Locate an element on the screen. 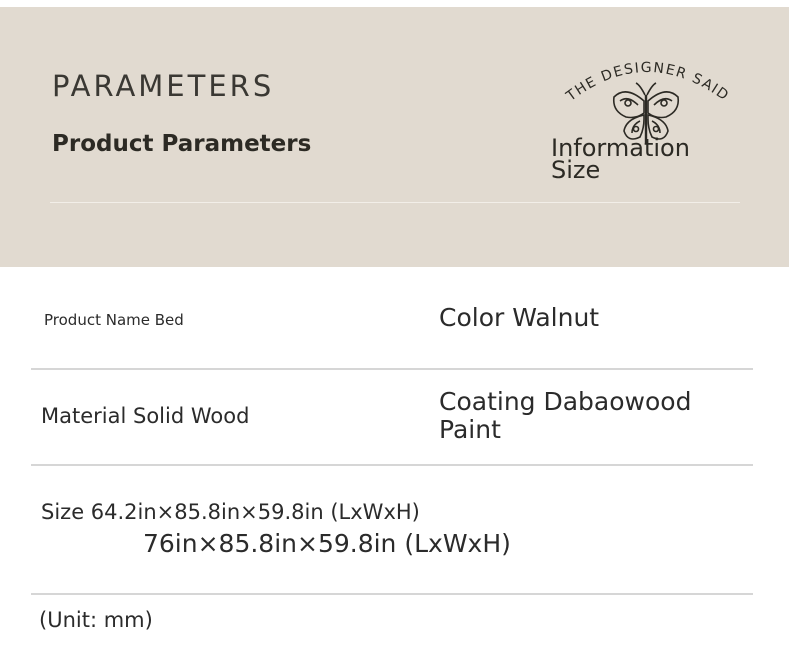  material-value: Material Solid Wood is located at coordinates (145, 416).